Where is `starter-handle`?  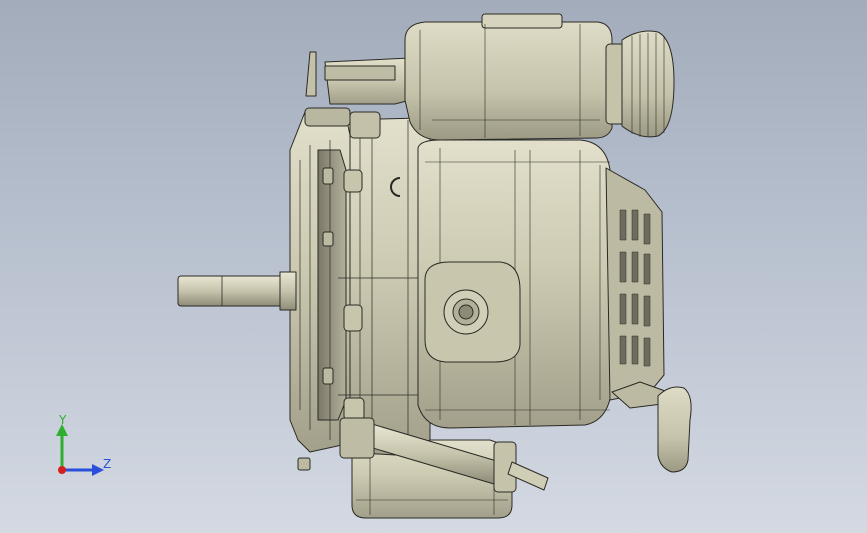
starter-handle is located at coordinates (674, 429).